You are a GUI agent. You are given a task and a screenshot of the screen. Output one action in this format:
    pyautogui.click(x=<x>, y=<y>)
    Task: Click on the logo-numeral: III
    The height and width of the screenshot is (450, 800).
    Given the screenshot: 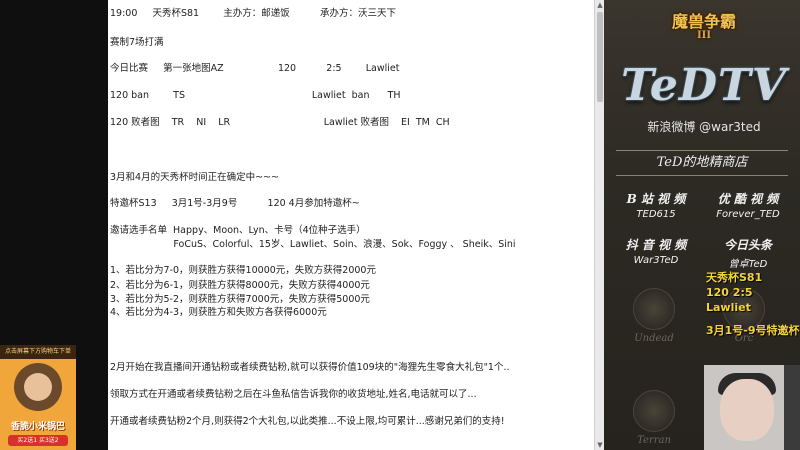 What is the action you would take?
    pyautogui.click(x=704, y=35)
    